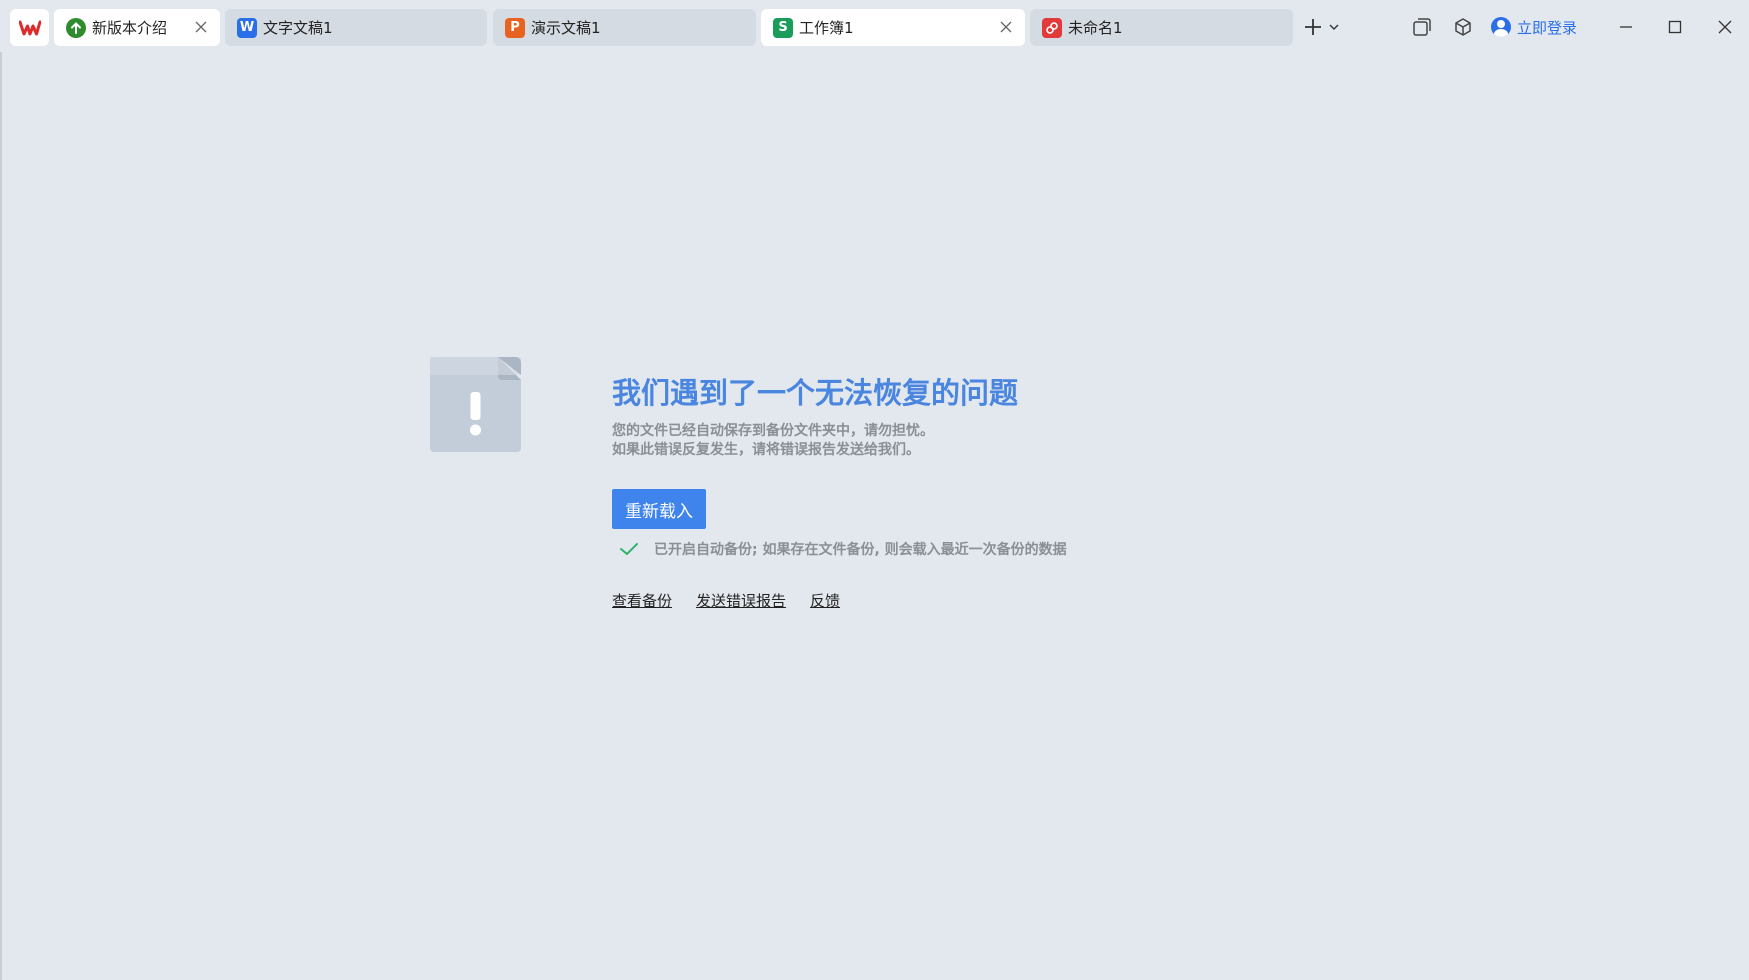  I want to click on tab-presentation: P 演示文稿1, so click(624, 27).